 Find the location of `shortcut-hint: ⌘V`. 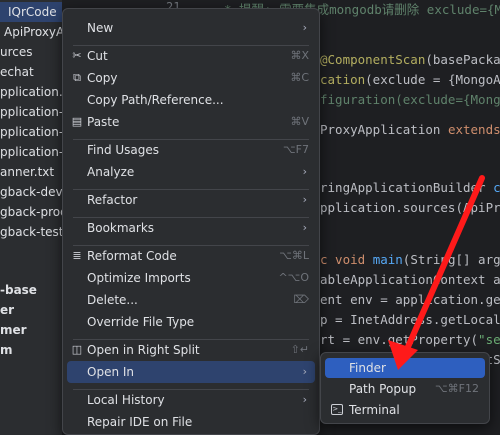

shortcut-hint: ⌘V is located at coordinates (299, 121).